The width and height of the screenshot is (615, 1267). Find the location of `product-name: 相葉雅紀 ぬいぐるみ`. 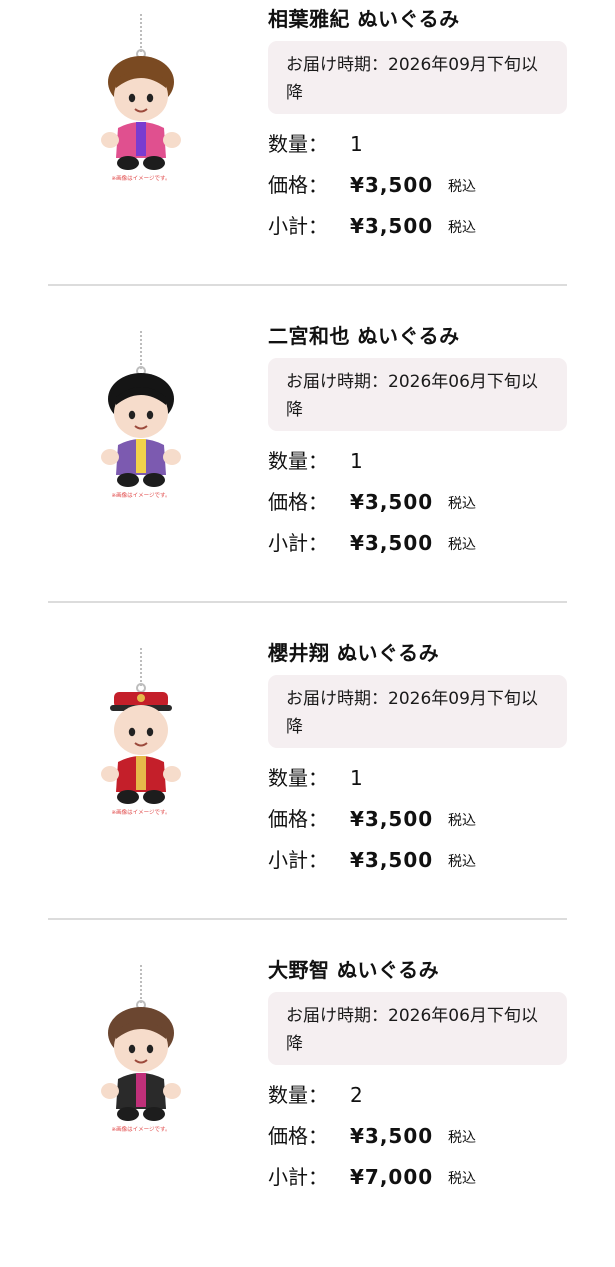

product-name: 相葉雅紀 ぬいぐるみ is located at coordinates (364, 17).